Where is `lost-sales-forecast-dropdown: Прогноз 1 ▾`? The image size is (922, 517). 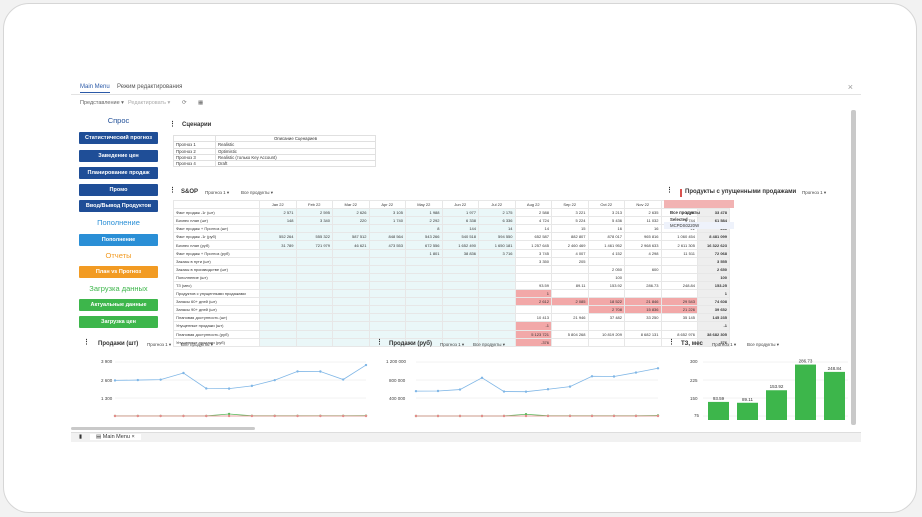
lost-sales-forecast-dropdown: Прогноз 1 ▾ is located at coordinates (814, 193).